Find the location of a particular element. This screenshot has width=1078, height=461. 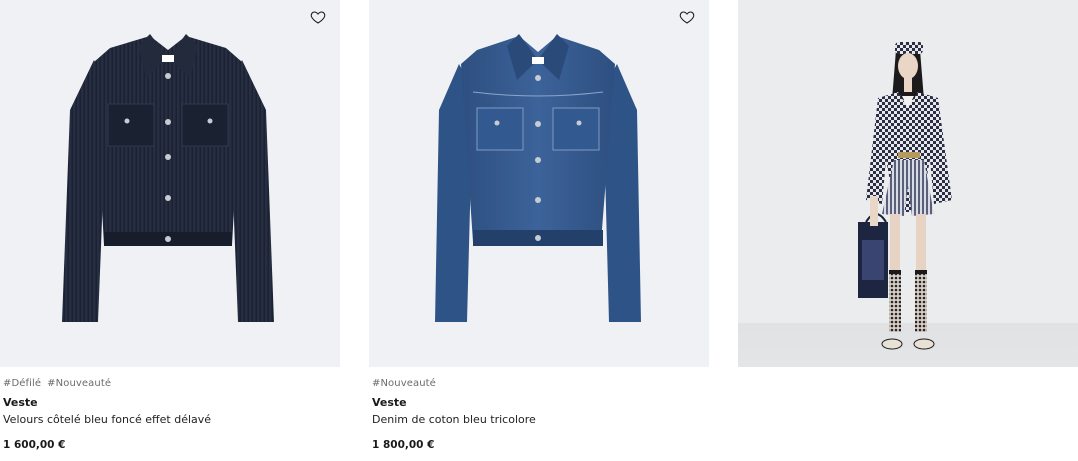

product-price: 1 600,00 € is located at coordinates (34, 445).